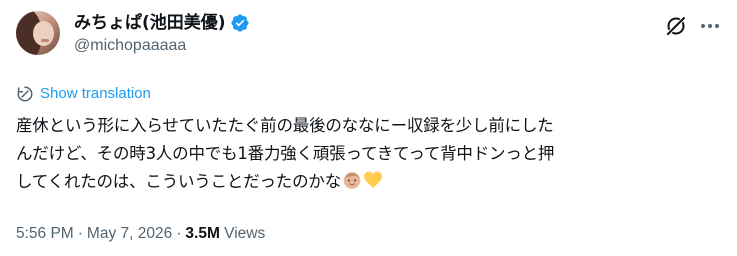  Describe the element at coordinates (129, 233) in the screenshot. I see `tweet-date: May 7, 2026` at that location.